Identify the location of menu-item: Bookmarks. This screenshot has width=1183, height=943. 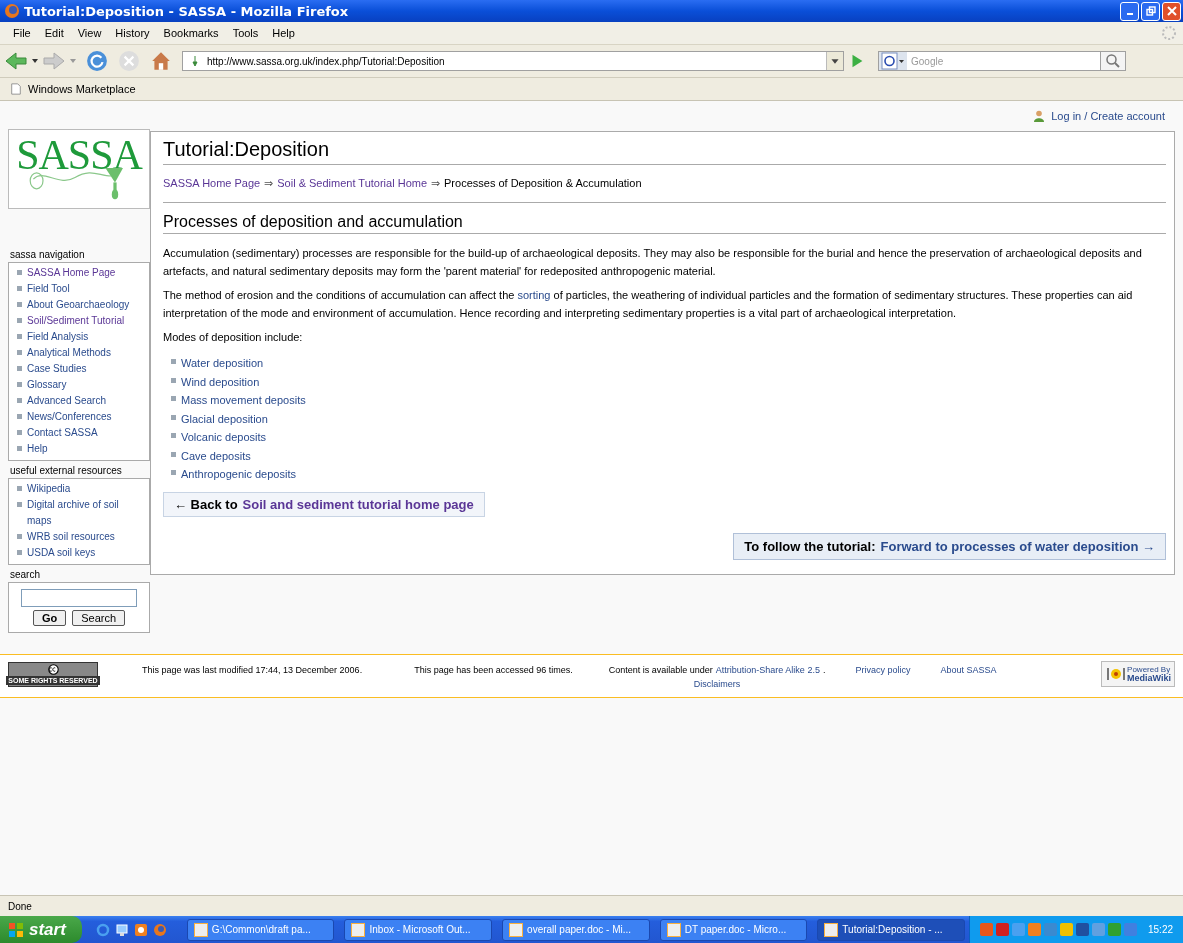
(191, 33).